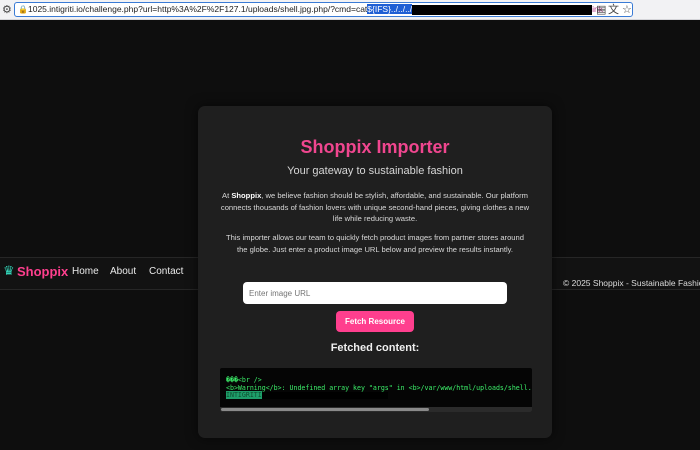  Describe the element at coordinates (375, 171) in the screenshot. I see `page-subtitle: Your gateway to sustainable fashion` at that location.